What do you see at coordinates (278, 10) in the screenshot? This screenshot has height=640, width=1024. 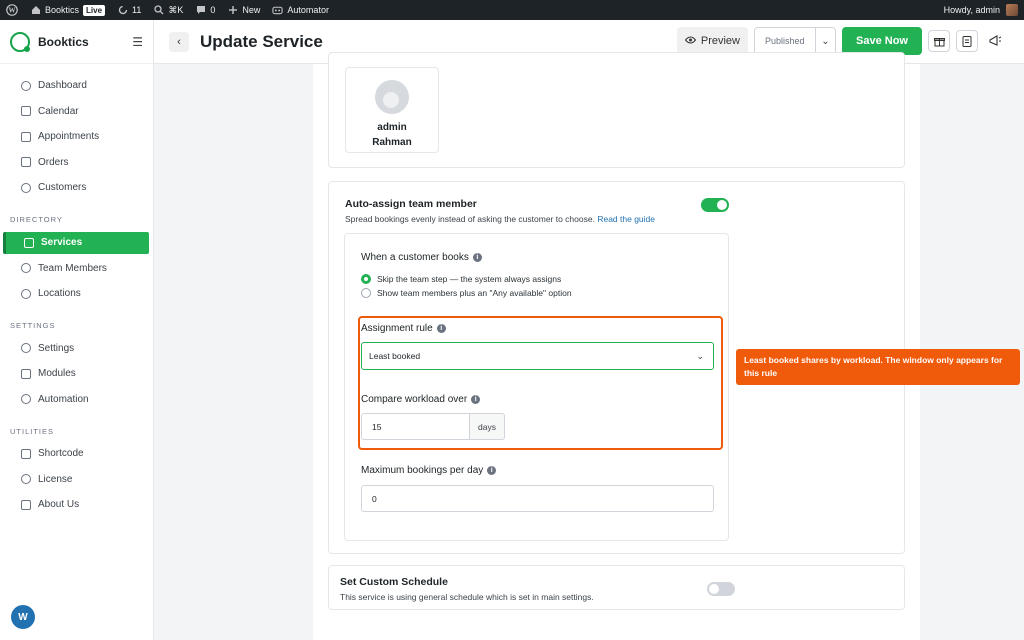 I see `robot-icon` at bounding box center [278, 10].